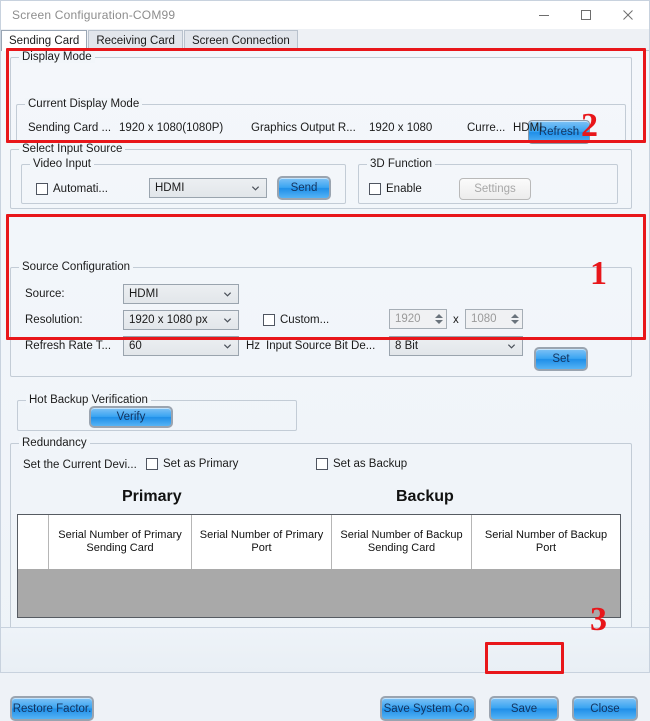 This screenshot has width=650, height=721. I want to click on refresh-rate-combo: 60, so click(181, 346).